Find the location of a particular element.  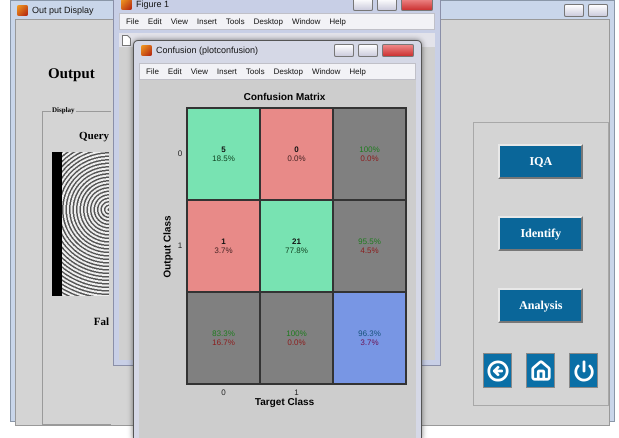

cell-count: 95.5% is located at coordinates (369, 241).